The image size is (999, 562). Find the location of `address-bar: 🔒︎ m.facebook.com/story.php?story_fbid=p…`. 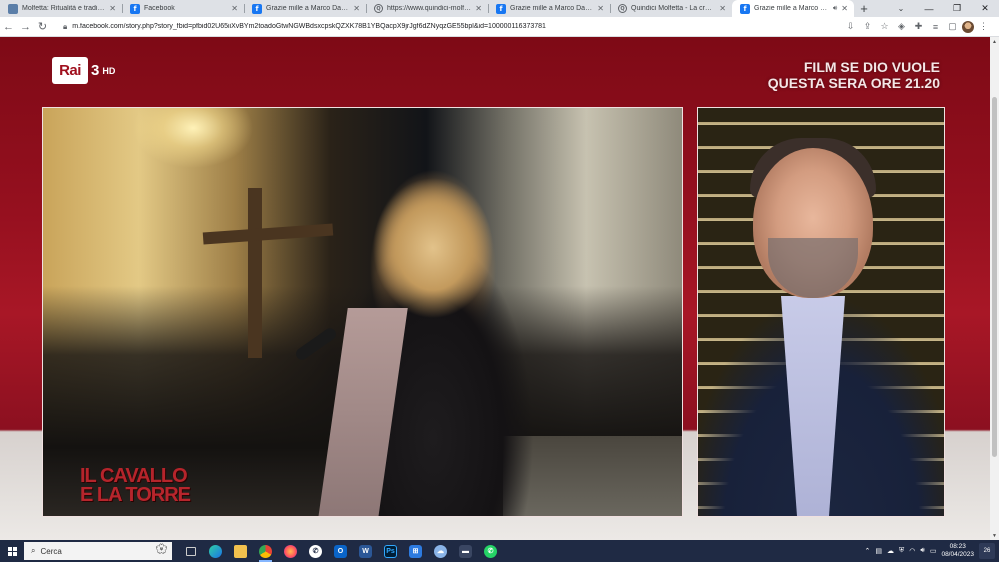

address-bar: 🔒︎ m.facebook.com/story.php?story_fbid=p… is located at coordinates (447, 26).